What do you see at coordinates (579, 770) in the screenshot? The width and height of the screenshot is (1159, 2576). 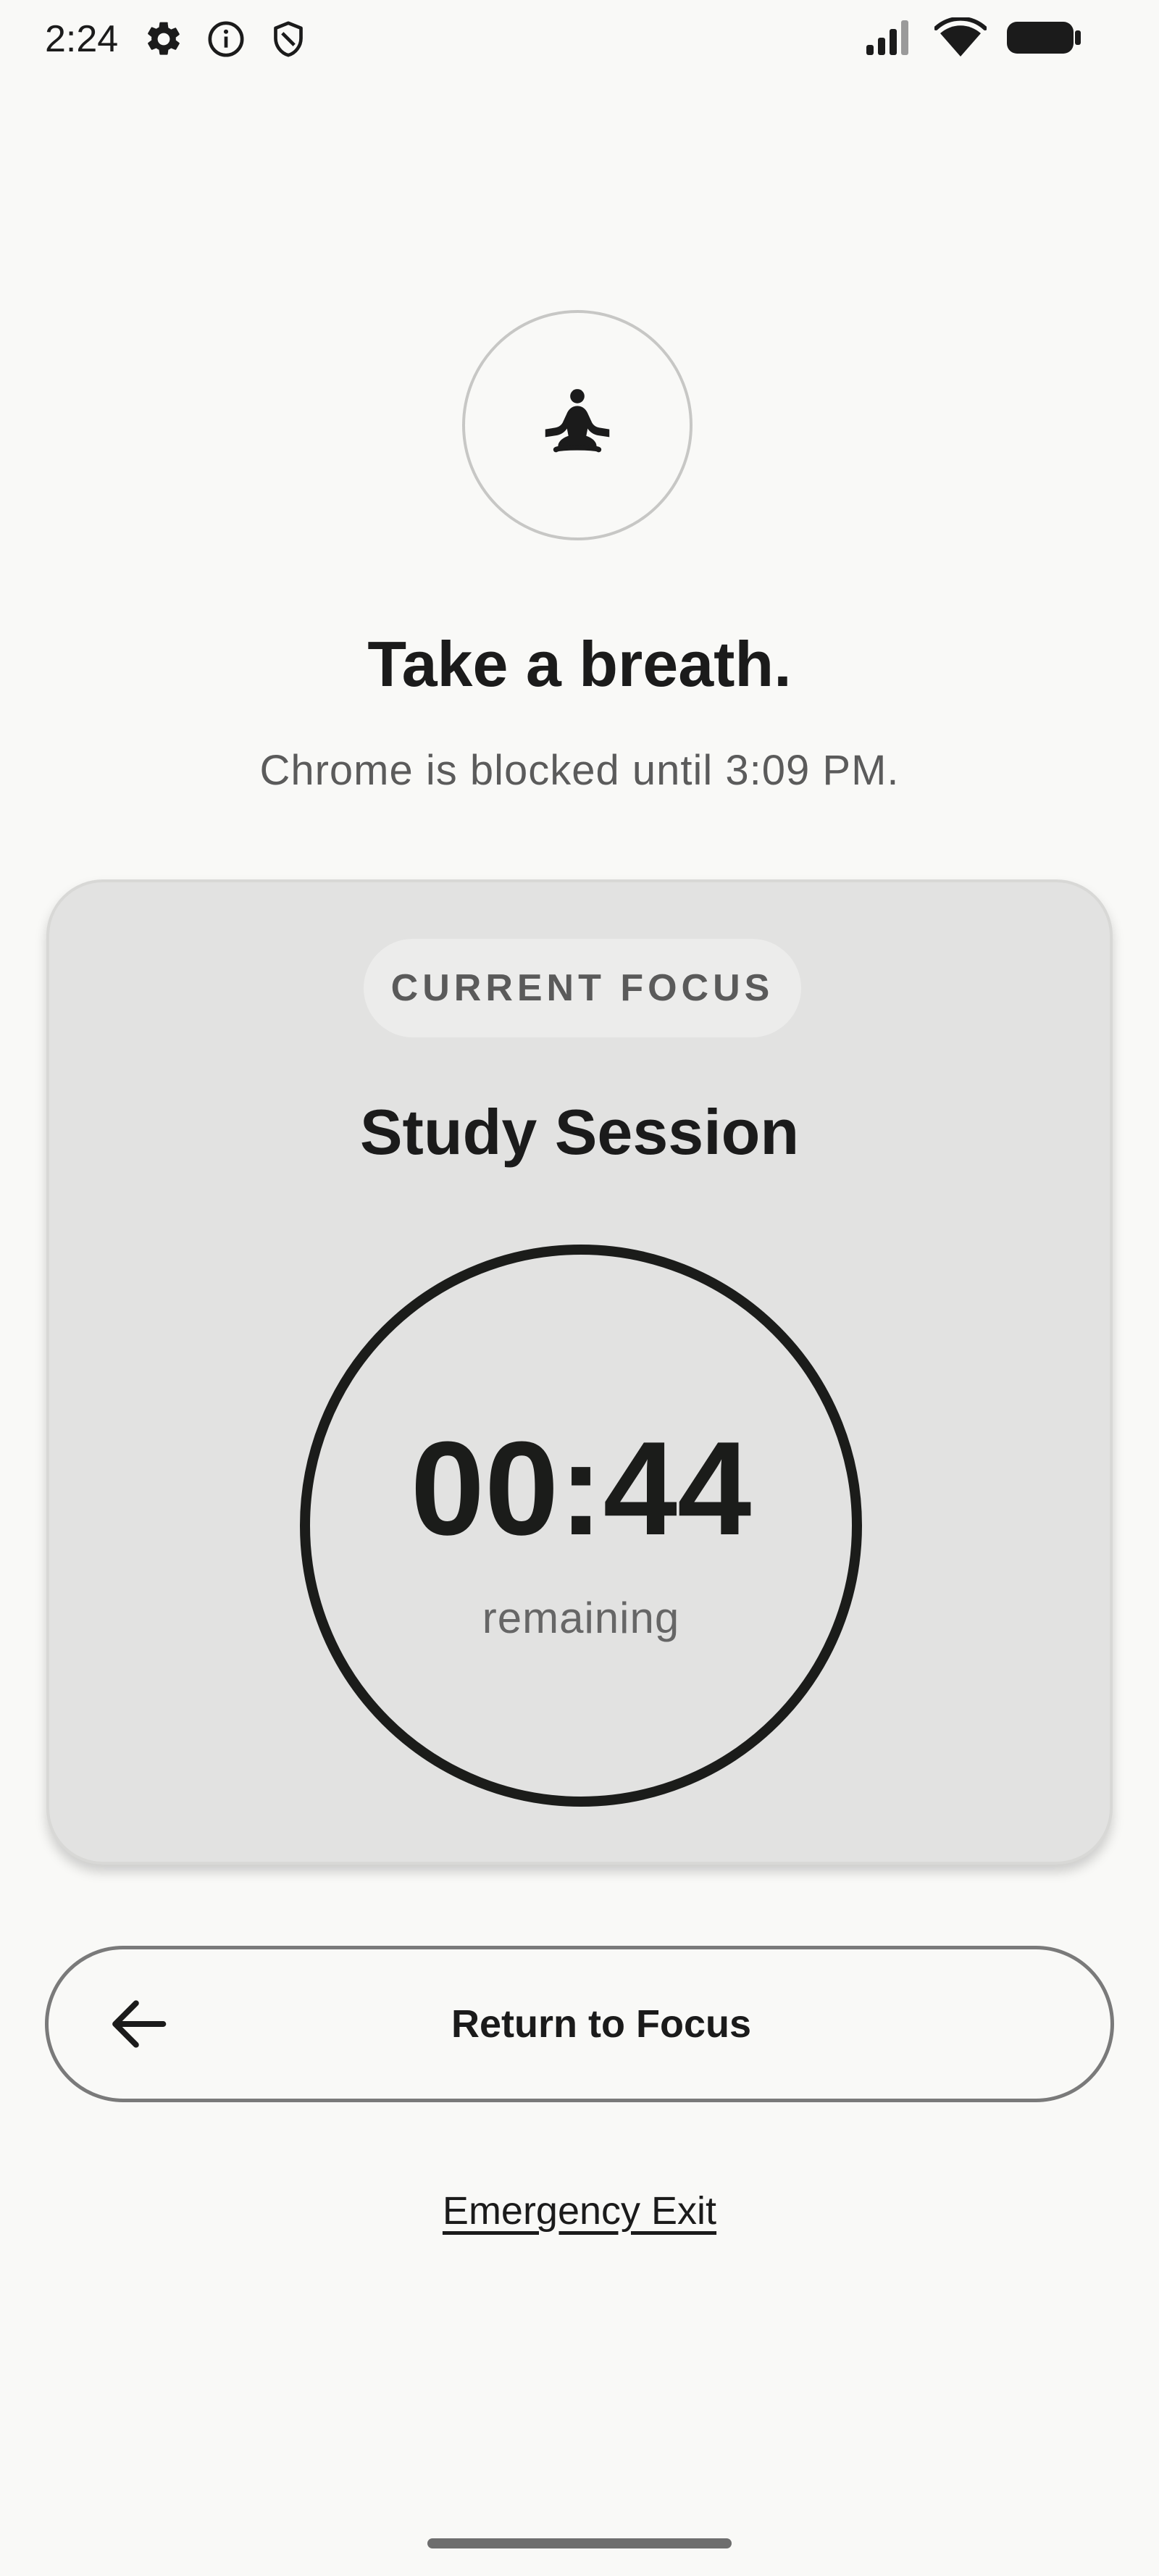 I see `block-message: Chrome is blocked until 3:09 PM.` at bounding box center [579, 770].